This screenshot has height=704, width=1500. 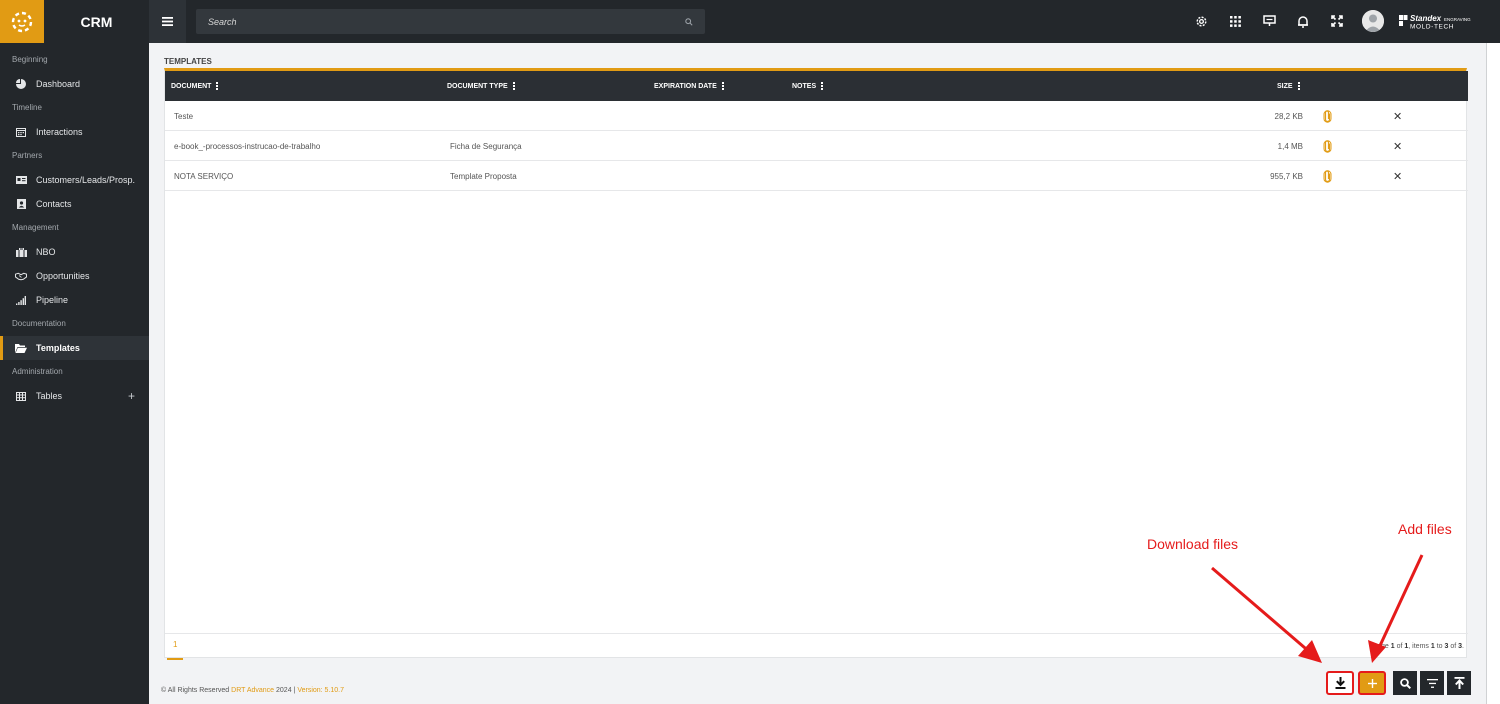 I want to click on messages-icon, so click(x=1269, y=21).